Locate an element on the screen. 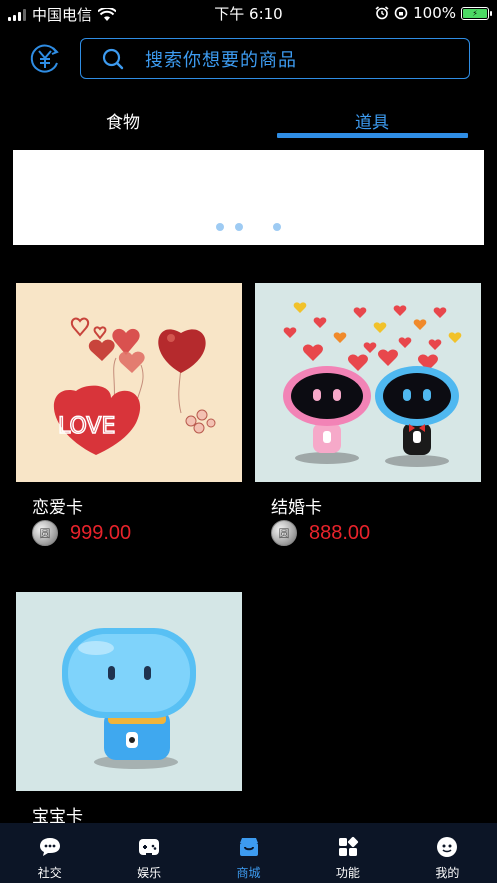 This screenshot has height=883, width=497. carousel-dots is located at coordinates (248, 228).